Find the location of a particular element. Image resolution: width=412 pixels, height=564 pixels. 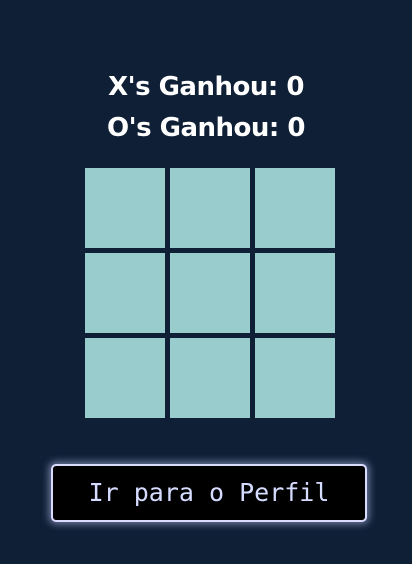

x-wins-score: X's Ganhou: 0 is located at coordinates (206, 87).